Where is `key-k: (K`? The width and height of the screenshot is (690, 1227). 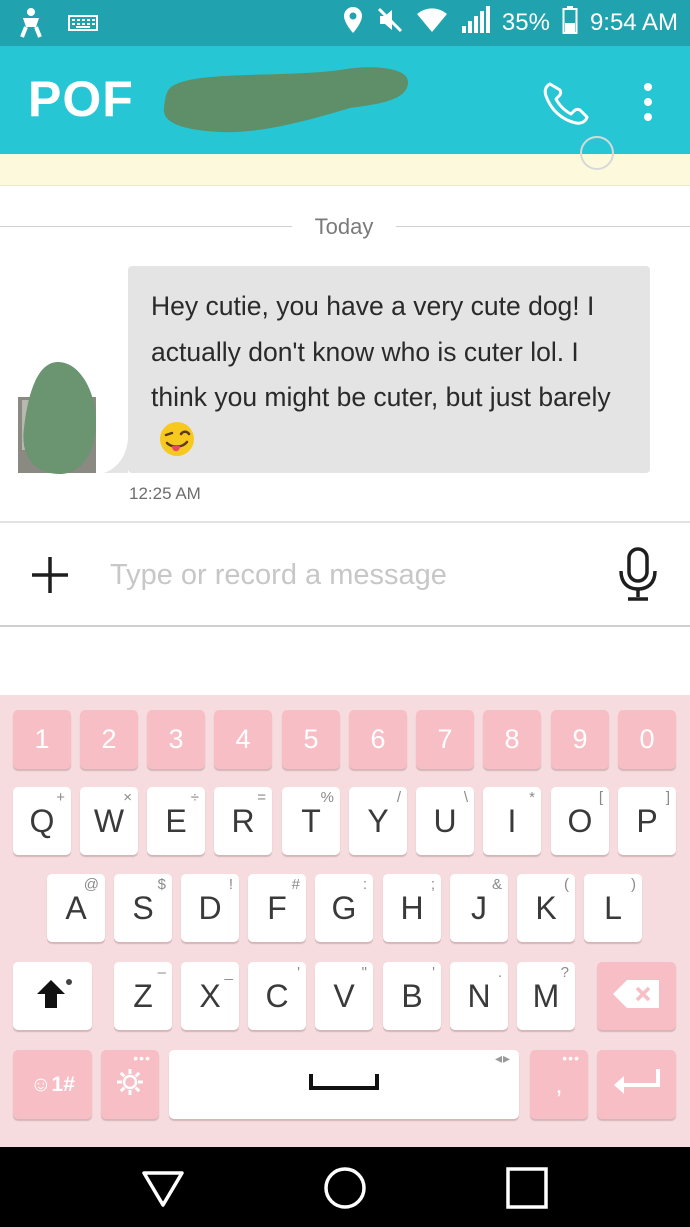
key-k: (K is located at coordinates (546, 908).